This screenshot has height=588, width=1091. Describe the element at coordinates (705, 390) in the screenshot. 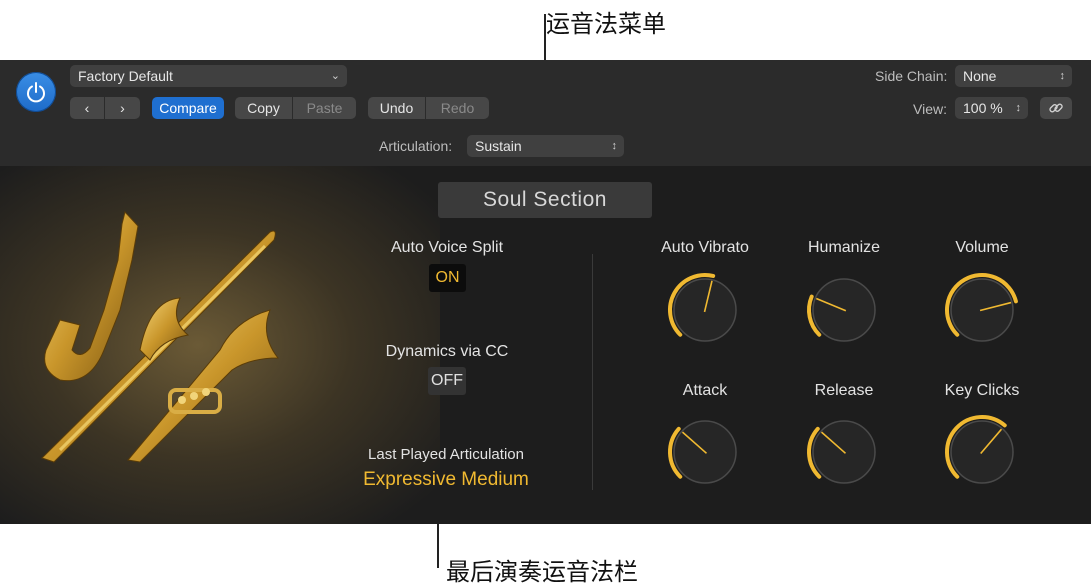

I see `attack-label: Attack` at that location.